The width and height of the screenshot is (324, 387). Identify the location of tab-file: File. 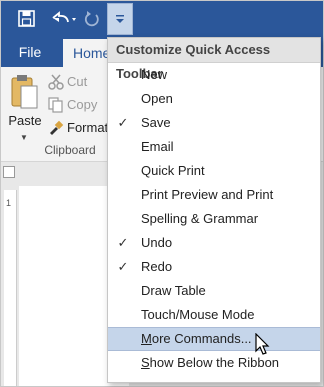
(30, 52).